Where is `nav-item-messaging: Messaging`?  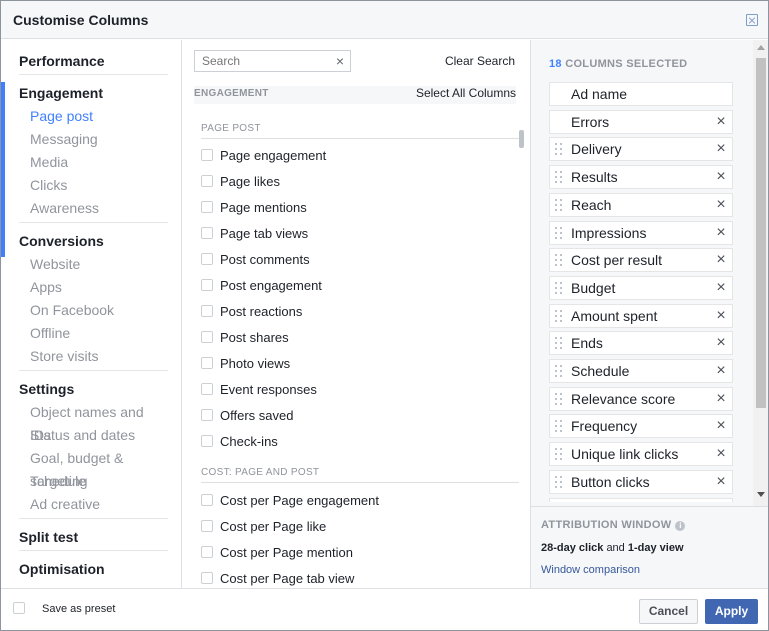
nav-item-messaging: Messaging is located at coordinates (93, 139).